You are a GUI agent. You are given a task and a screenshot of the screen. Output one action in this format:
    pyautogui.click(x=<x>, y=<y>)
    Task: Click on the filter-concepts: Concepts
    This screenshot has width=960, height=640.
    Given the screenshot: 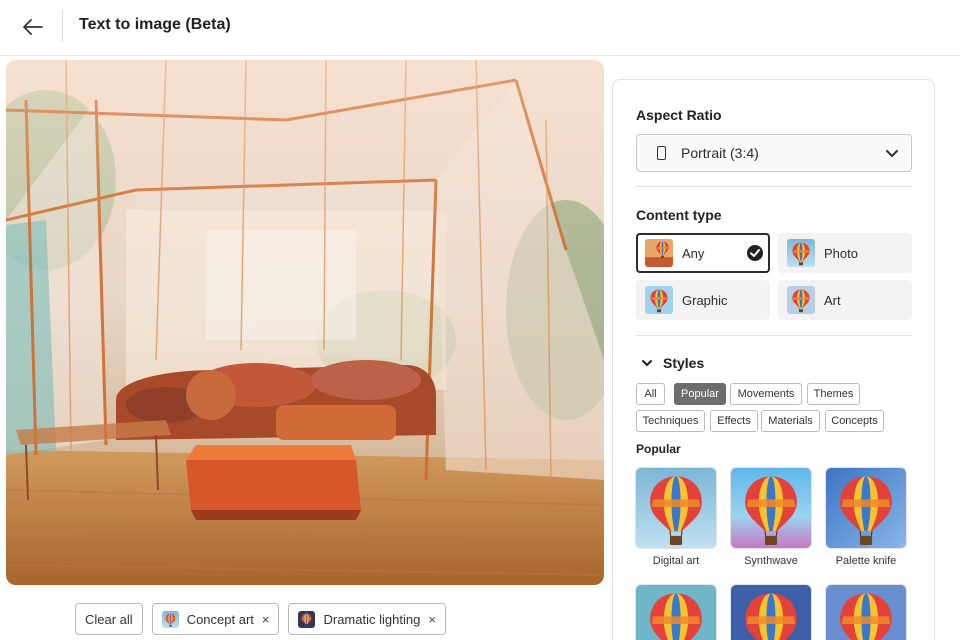 What is the action you would take?
    pyautogui.click(x=854, y=421)
    